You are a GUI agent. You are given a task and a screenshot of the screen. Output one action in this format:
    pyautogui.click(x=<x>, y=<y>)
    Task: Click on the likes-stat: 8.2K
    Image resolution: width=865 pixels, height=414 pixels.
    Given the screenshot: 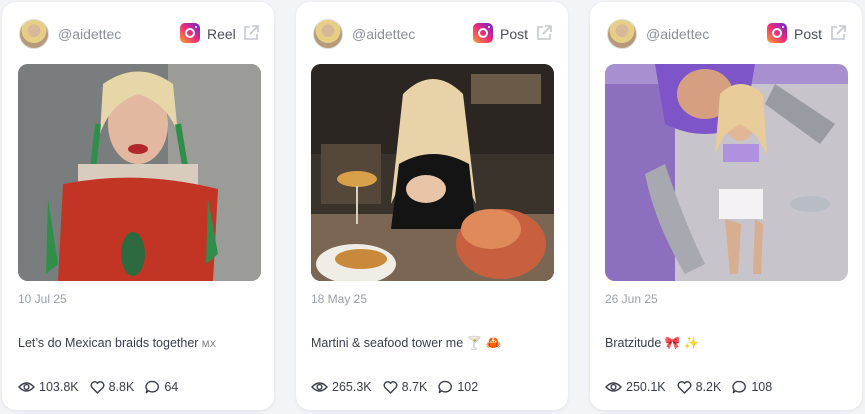 What is the action you would take?
    pyautogui.click(x=699, y=387)
    